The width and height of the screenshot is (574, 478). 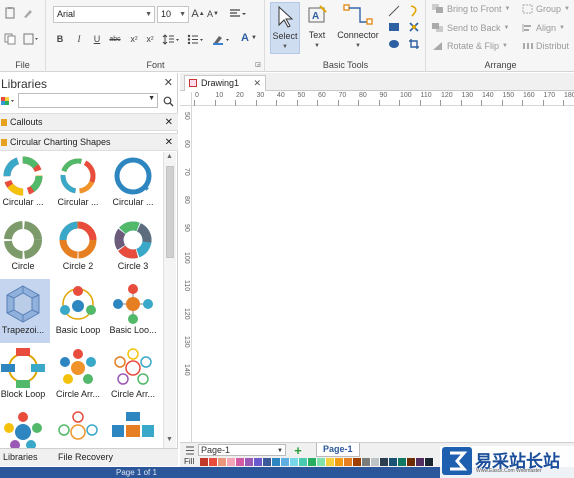 What do you see at coordinates (78, 247) in the screenshot?
I see `shape-circle-2: Circle 2` at bounding box center [78, 247].